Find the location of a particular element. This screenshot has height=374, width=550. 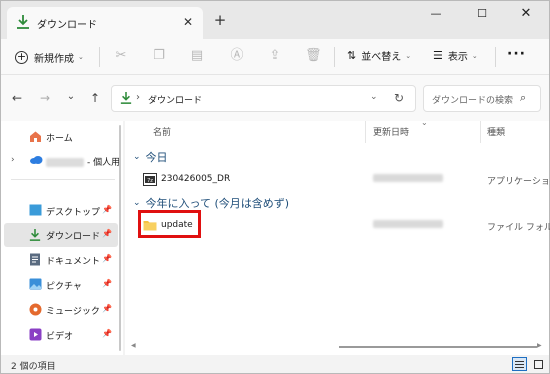

sidebar-item-home: ホーム is located at coordinates (61, 137).